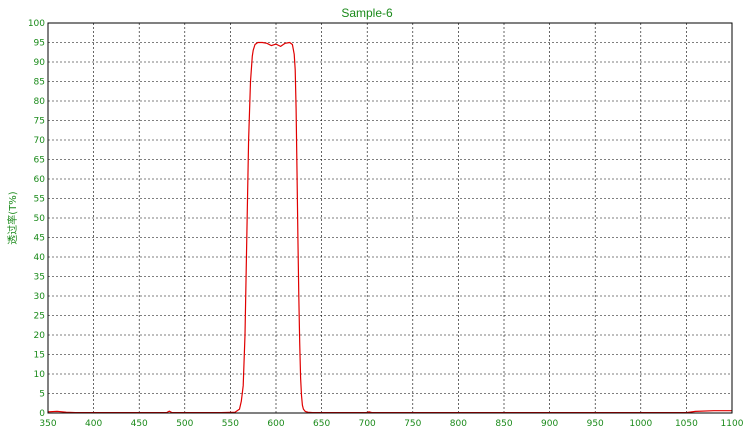  I want to click on x-tick-label: 550, so click(230, 424).